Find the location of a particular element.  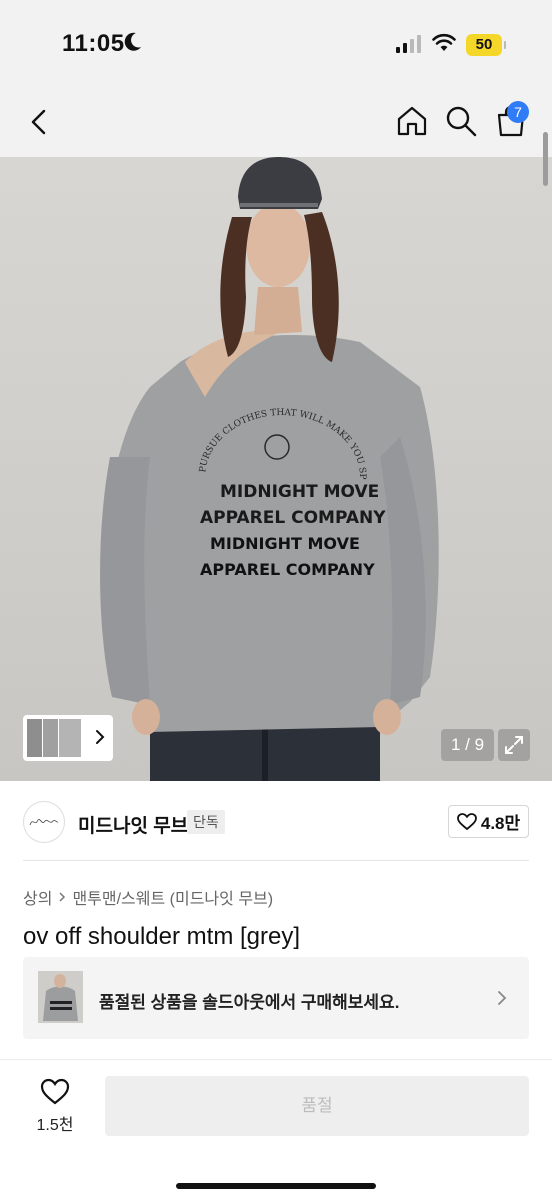

soldout-thumbnail is located at coordinates (60, 997).